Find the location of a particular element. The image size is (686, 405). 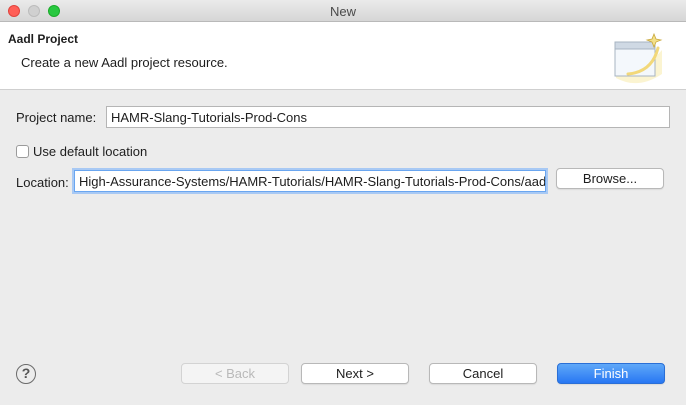

new-project-wizard-icon is located at coordinates (638, 58).